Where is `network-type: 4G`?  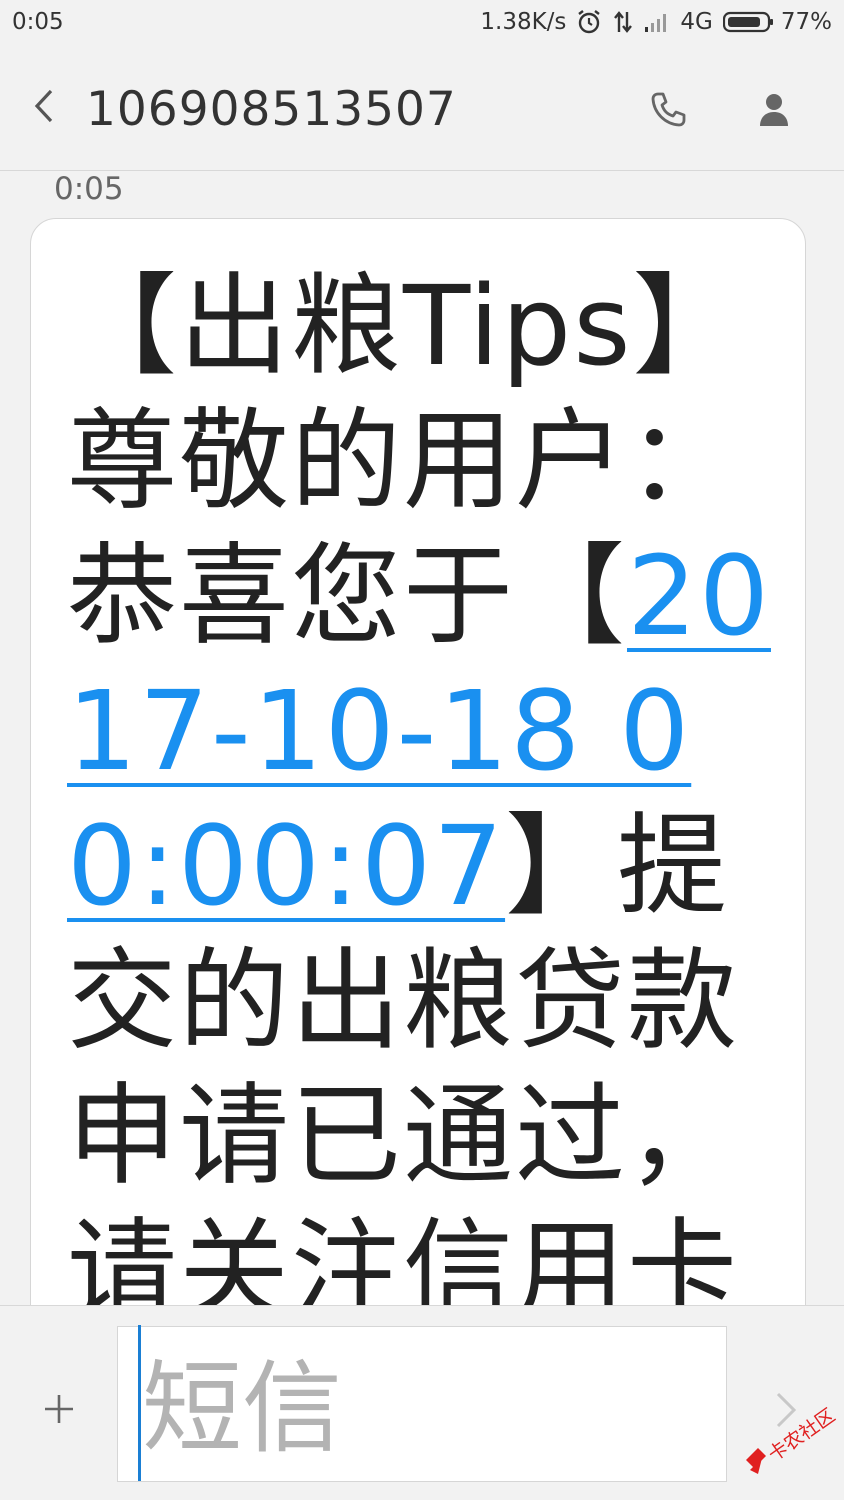
network-type: 4G is located at coordinates (696, 22).